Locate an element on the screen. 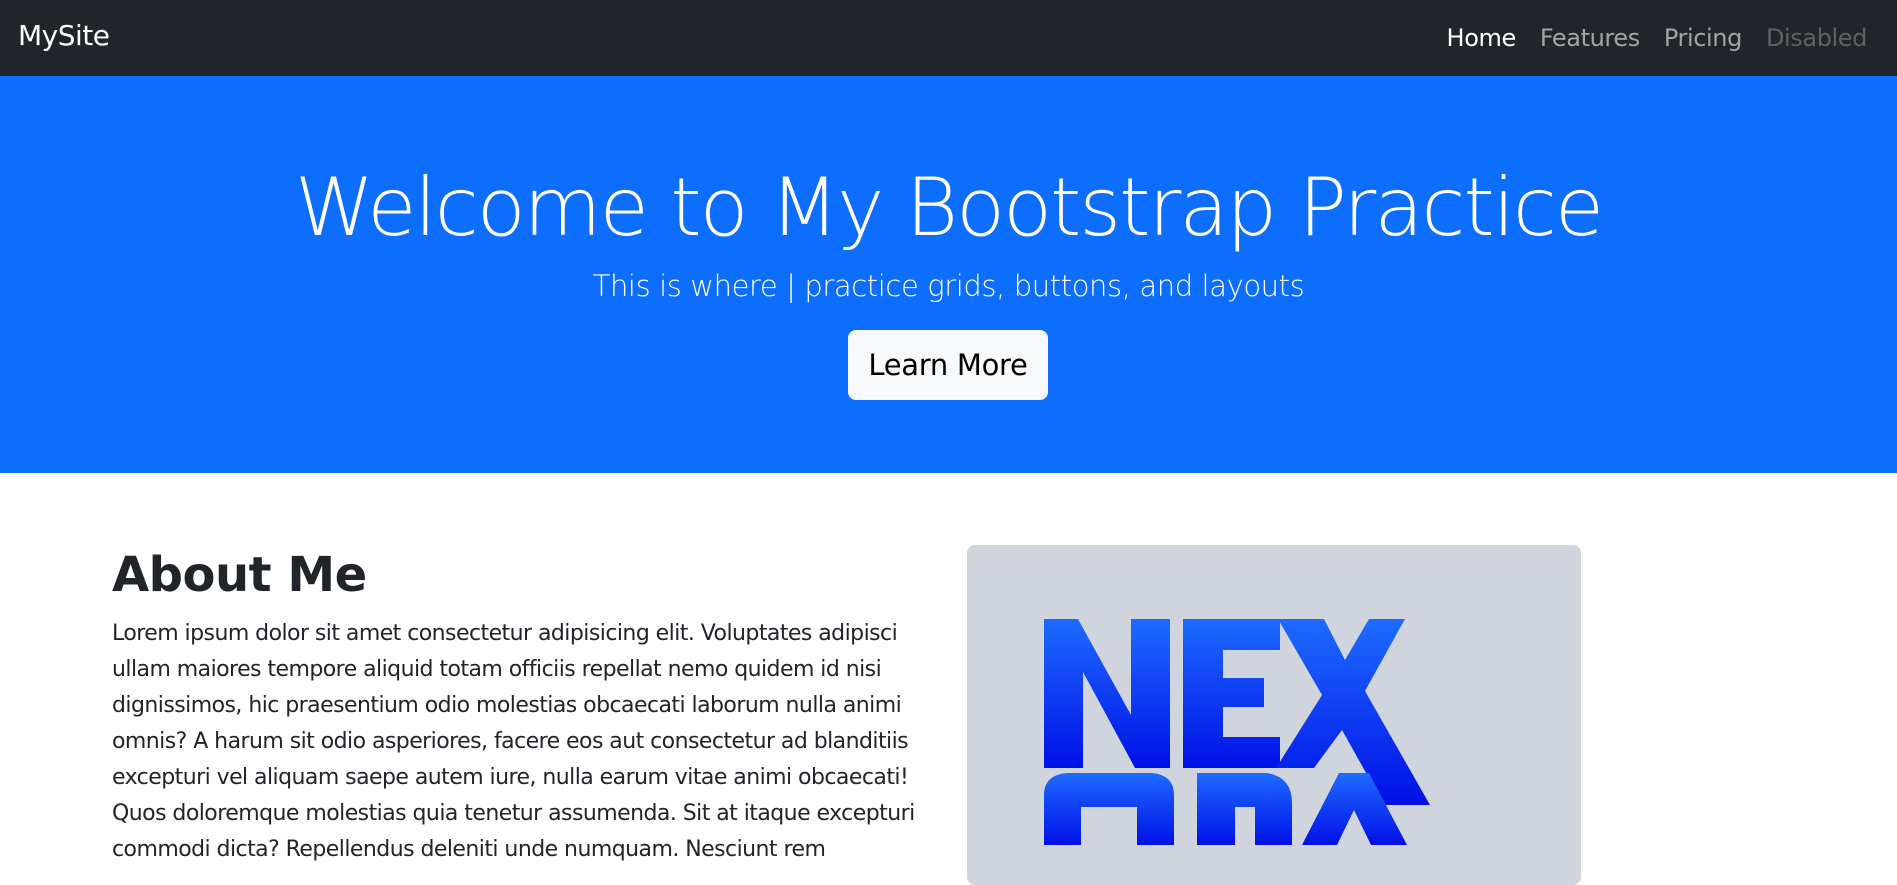 The width and height of the screenshot is (1897, 885). learn-more-button: Learn More is located at coordinates (948, 365).